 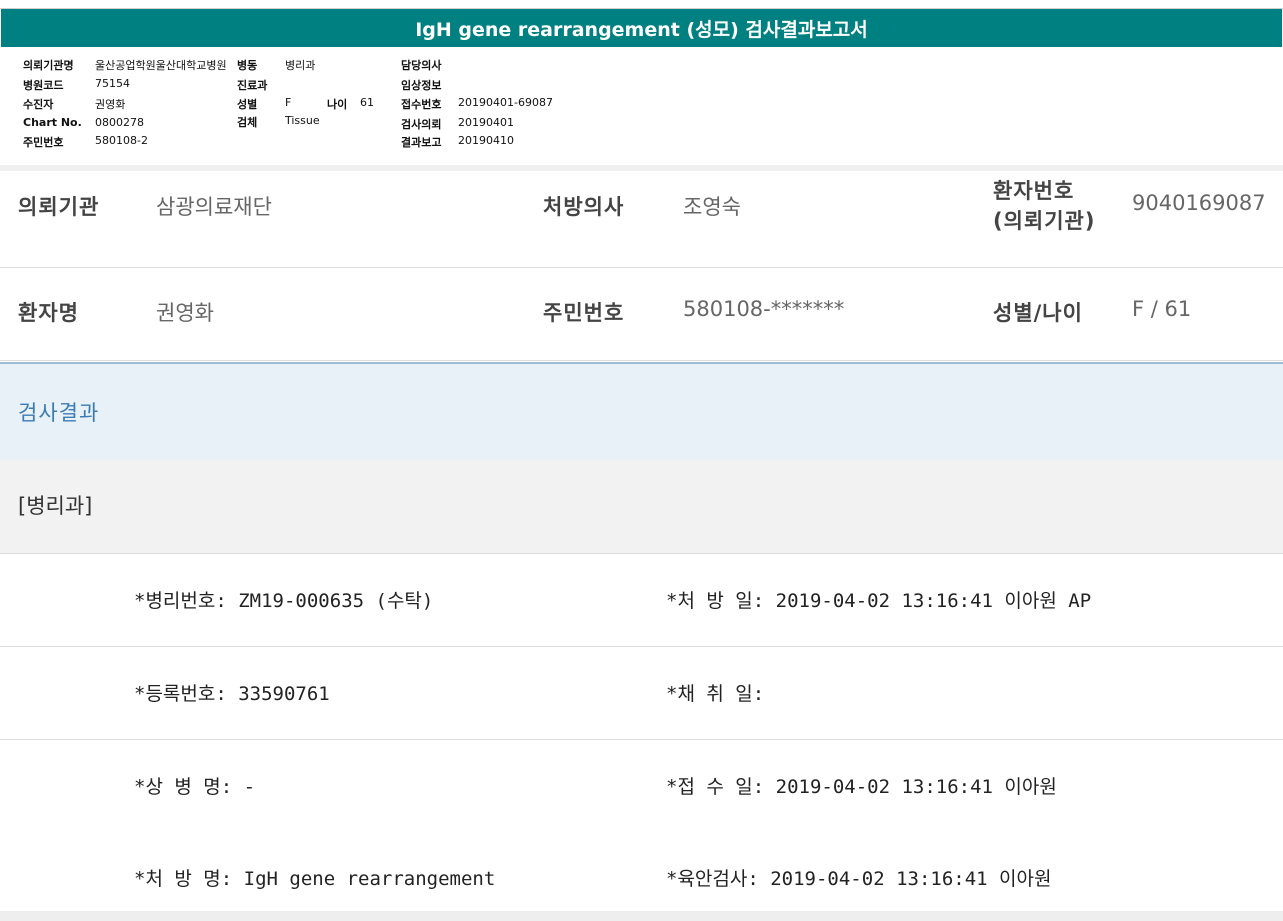 What do you see at coordinates (110, 104) in the screenshot?
I see `recipient-value: 권영화` at bounding box center [110, 104].